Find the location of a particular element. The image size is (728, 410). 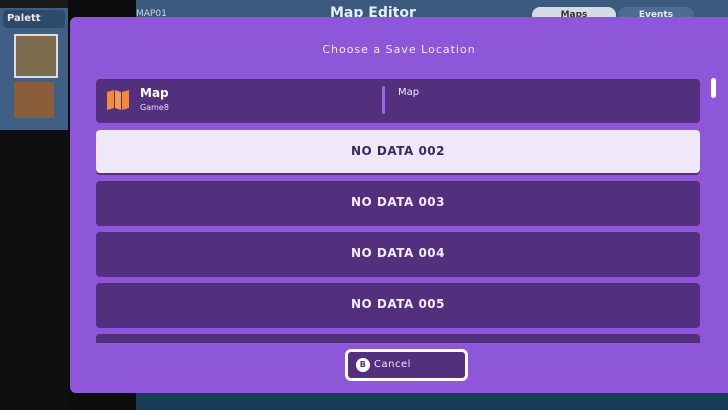

slot-subtitle: Game8 is located at coordinates (154, 107).